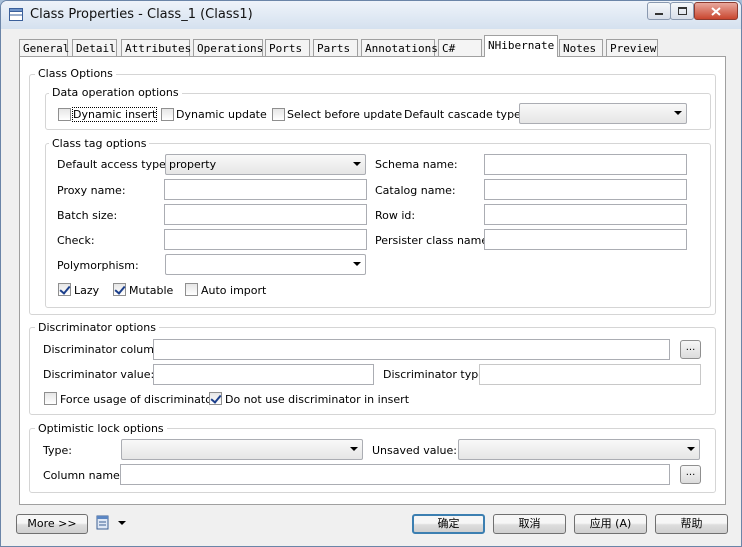  Describe the element at coordinates (265, 164) in the screenshot. I see `default-access-combo: property` at that location.